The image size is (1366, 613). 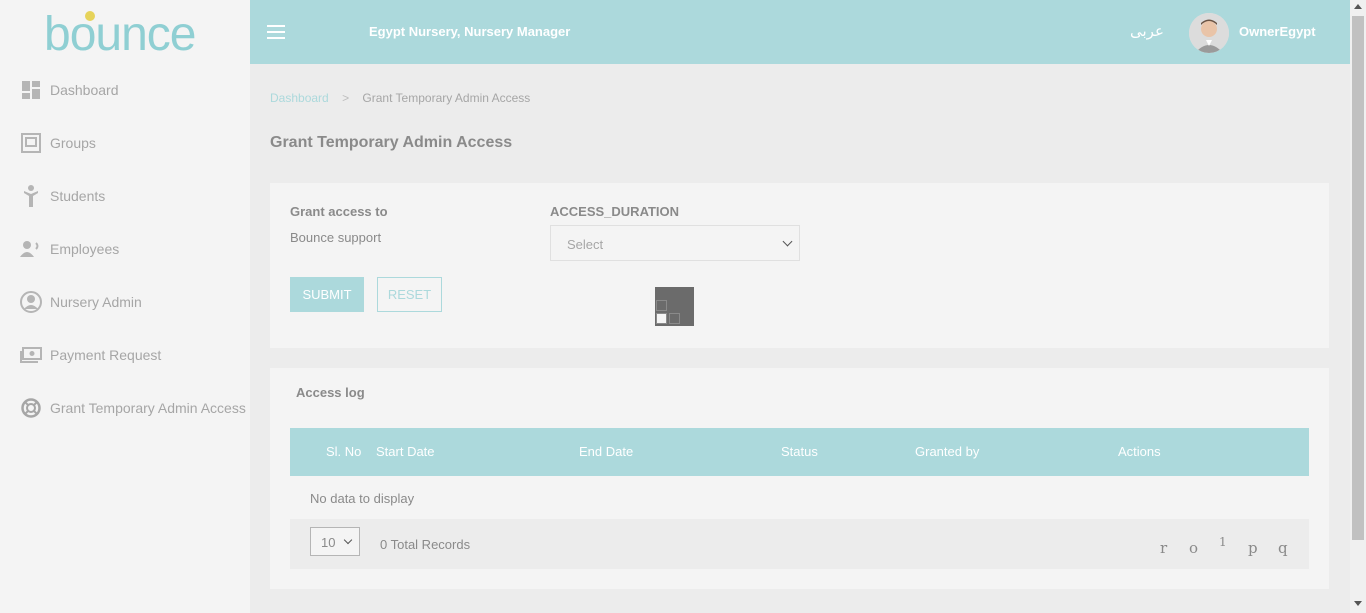 I want to click on page-size-value: 10, so click(x=328, y=542).